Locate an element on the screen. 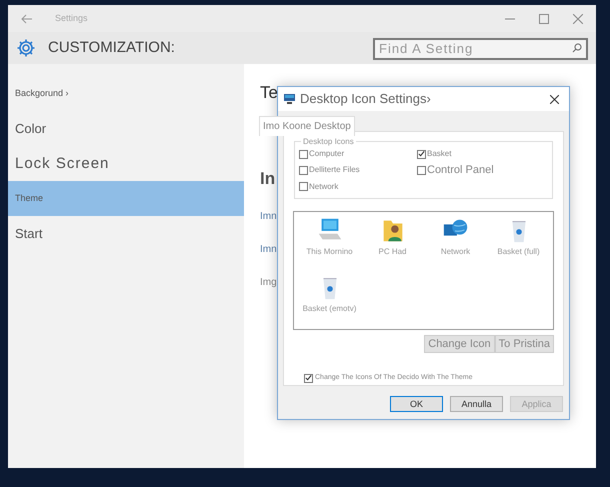 This screenshot has width=610, height=487. sidebar-item: Lock Screen is located at coordinates (126, 163).